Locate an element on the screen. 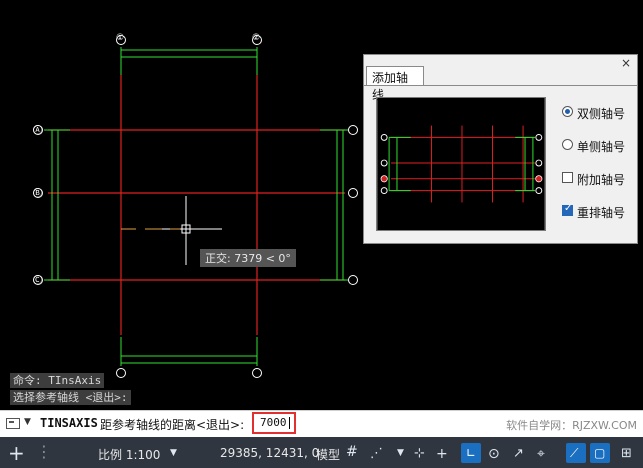 This screenshot has height=468, width=643. axis-label-left-a: Ⓐ is located at coordinates (38, 131).